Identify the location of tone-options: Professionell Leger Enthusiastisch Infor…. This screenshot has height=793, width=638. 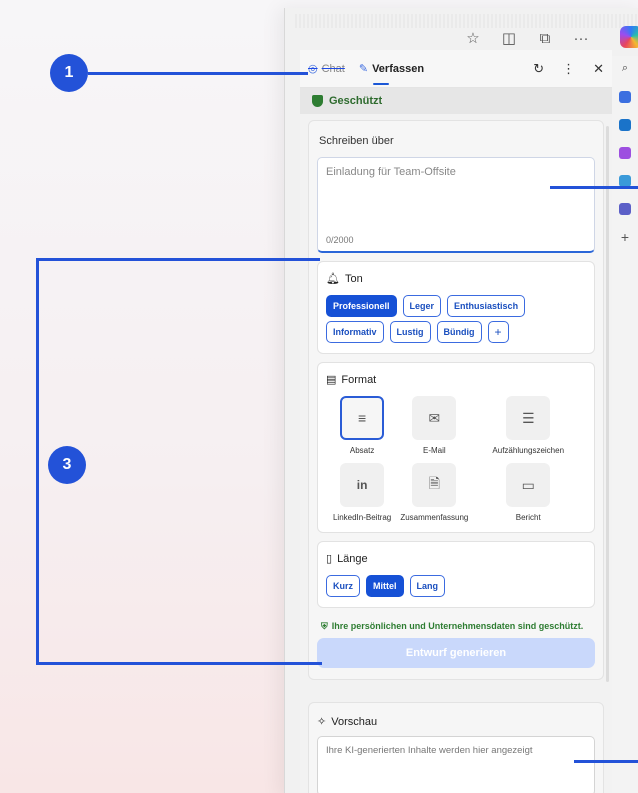
(456, 319).